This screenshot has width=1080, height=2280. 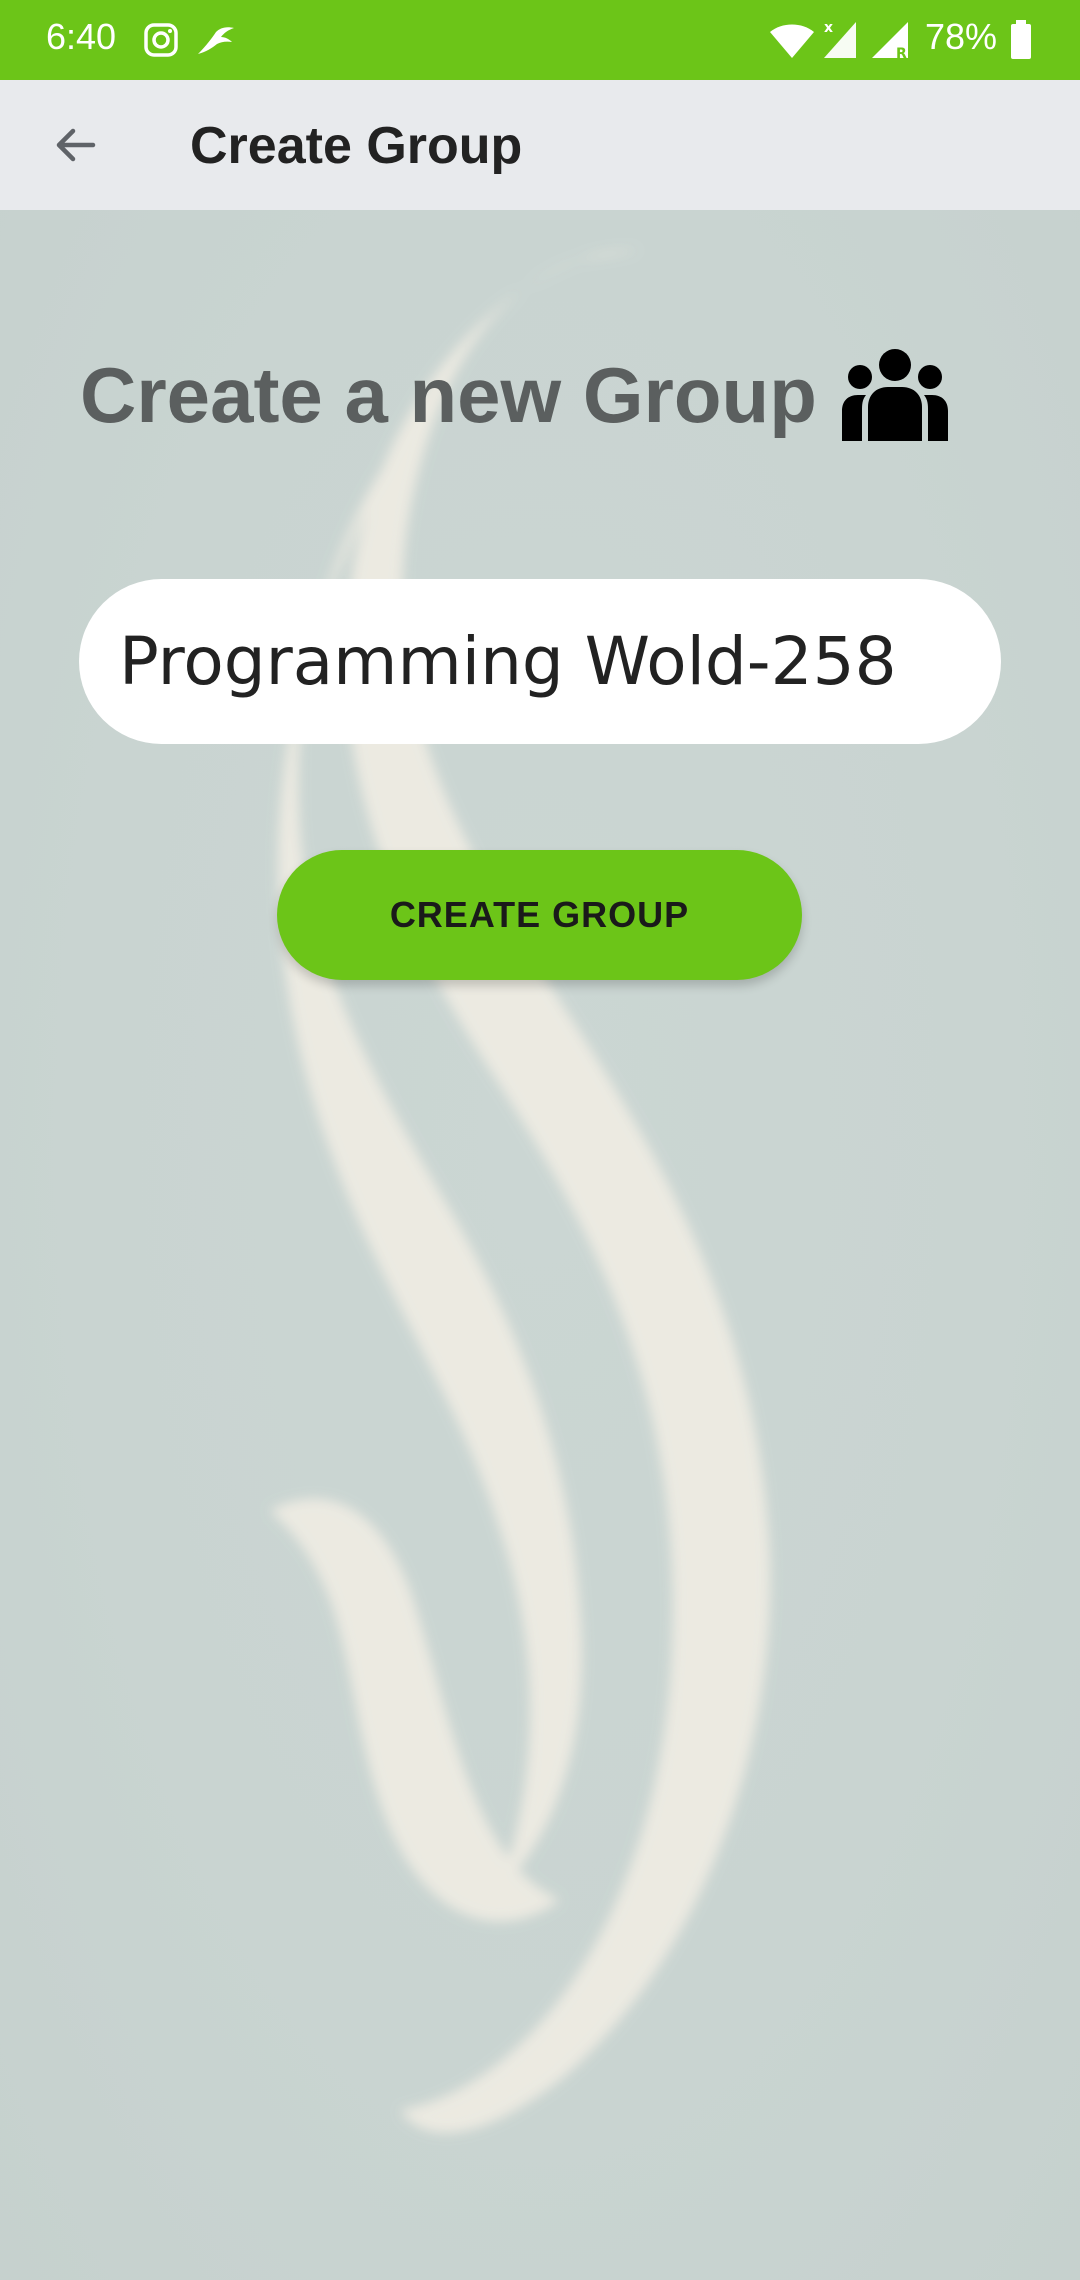 I want to click on status-bar: 6:40 x x R 78%, so click(x=540, y=40).